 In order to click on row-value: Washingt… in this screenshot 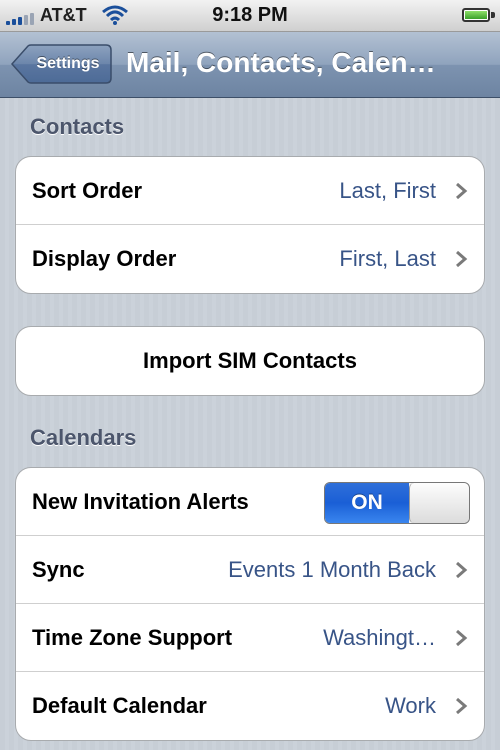, I will do `click(379, 637)`.